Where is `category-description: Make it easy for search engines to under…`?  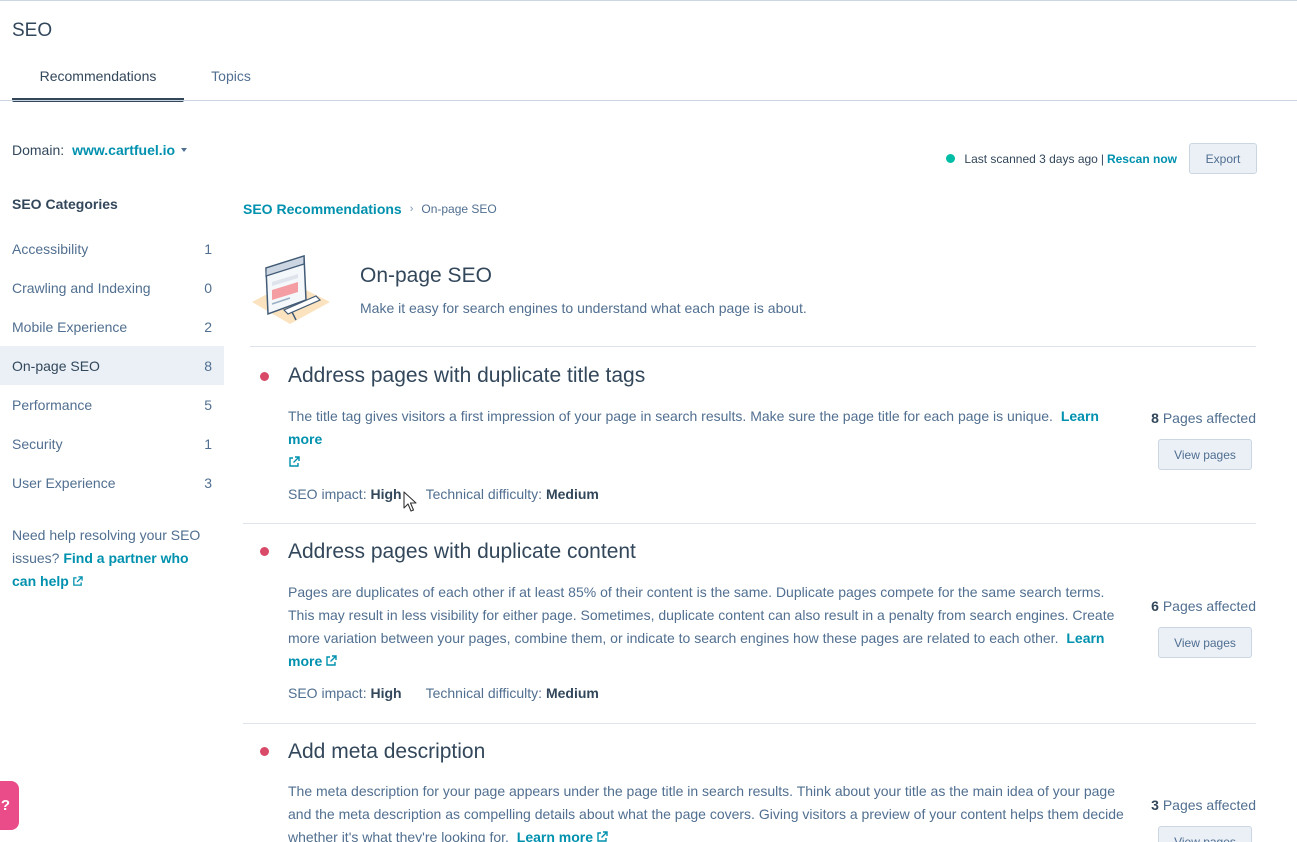
category-description: Make it easy for search engines to under… is located at coordinates (583, 308).